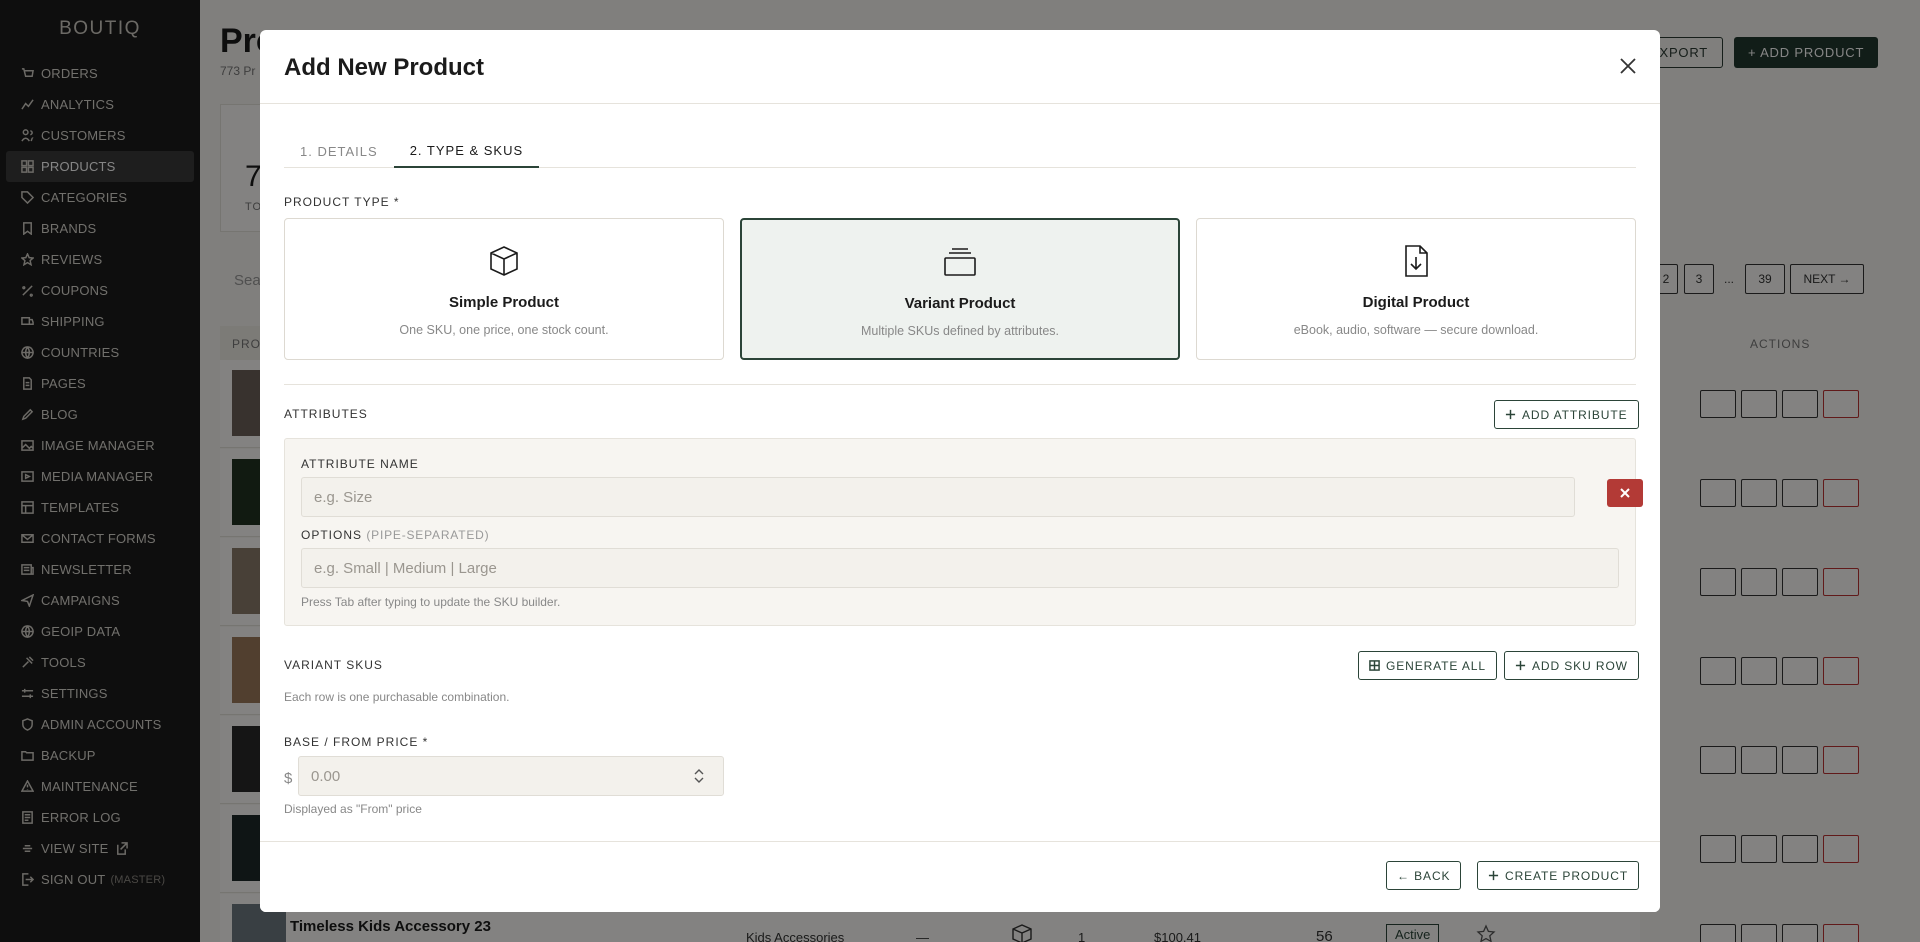 The width and height of the screenshot is (1920, 942). Describe the element at coordinates (504, 330) in the screenshot. I see `simple-product-desc: One SKU, one price, one stock count.` at that location.